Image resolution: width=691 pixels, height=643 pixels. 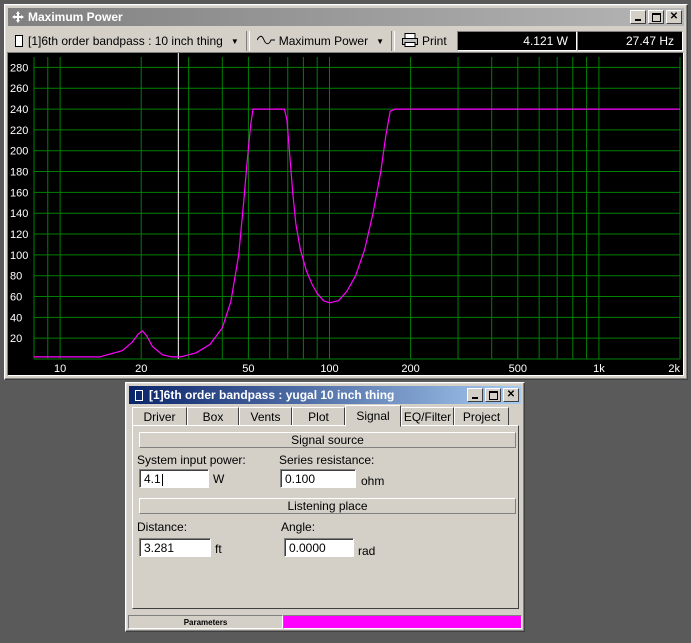 What do you see at coordinates (248, 369) in the screenshot?
I see `x-tick-label: 50` at bounding box center [248, 369].